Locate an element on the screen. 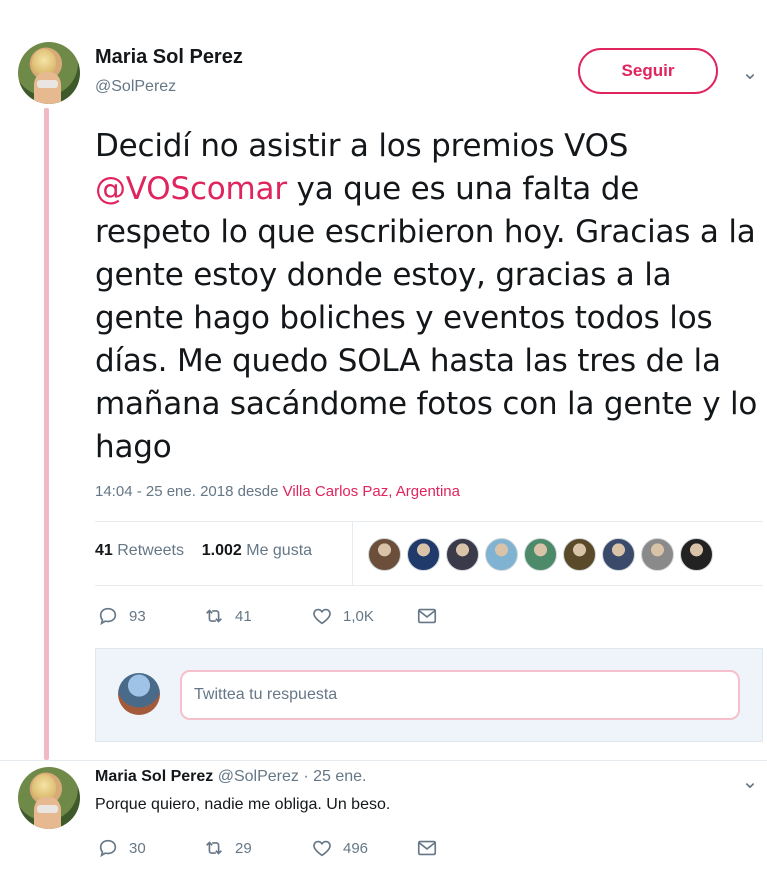  location-link: Villa Carlos Paz, Argentina is located at coordinates (371, 491).